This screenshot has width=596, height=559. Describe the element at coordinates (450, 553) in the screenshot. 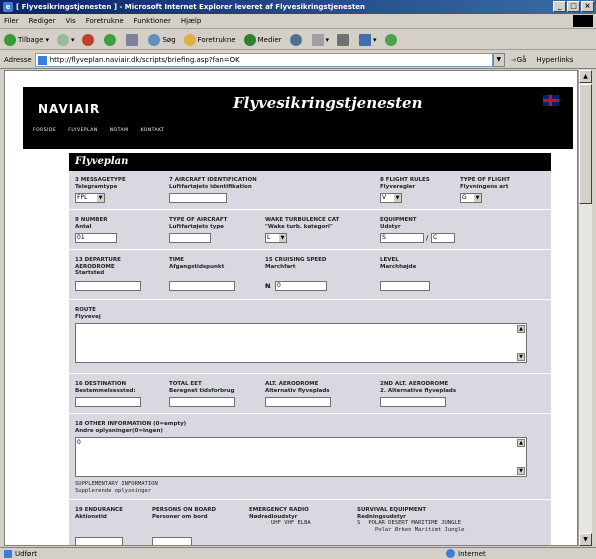

I see `globe-icon` at that location.